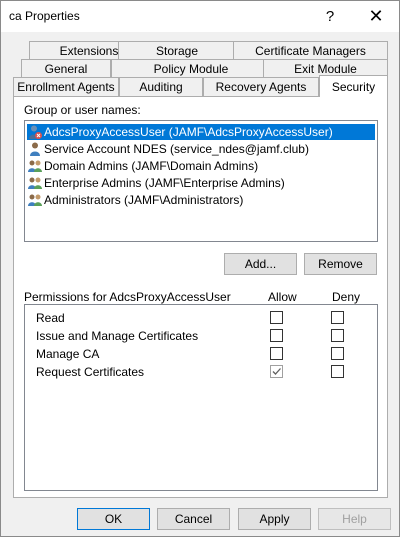 This screenshot has width=400, height=537. What do you see at coordinates (201, 372) in the screenshot?
I see `permission-row-request-certificates: Request Certificates` at bounding box center [201, 372].